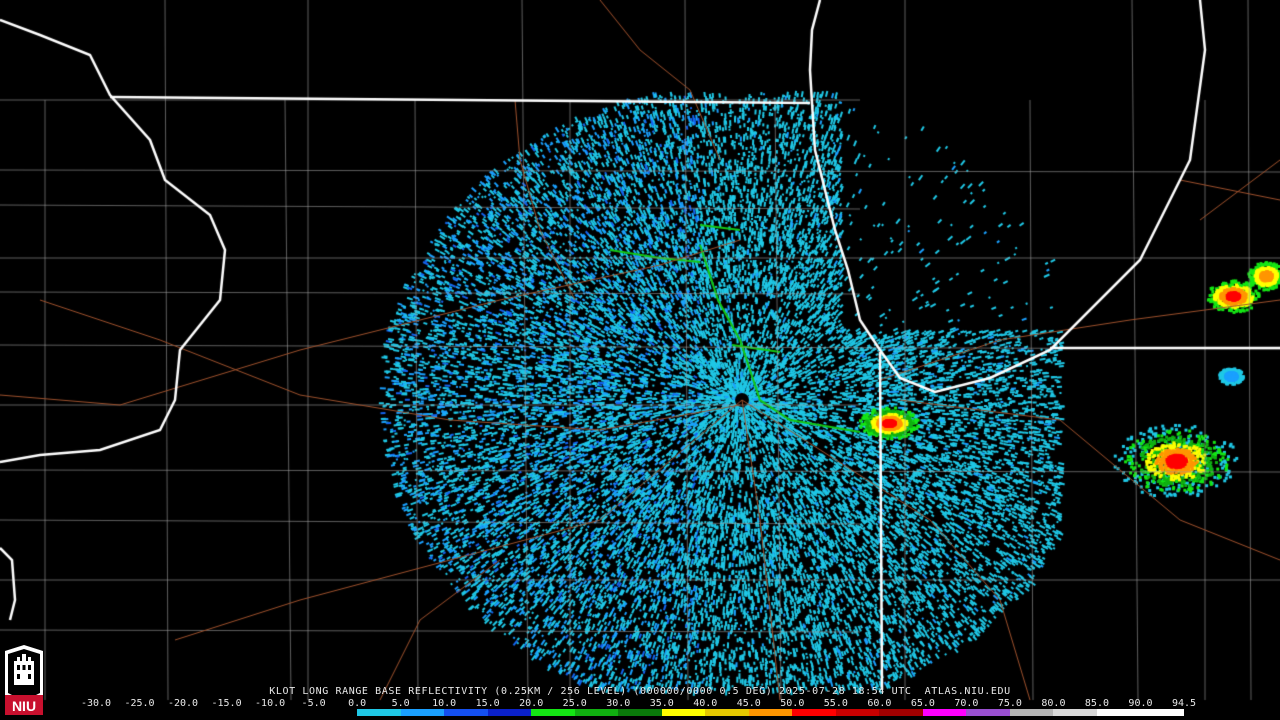  Describe the element at coordinates (1009, 703) in the screenshot. I see `scale-tick-label: 75.0` at that location.